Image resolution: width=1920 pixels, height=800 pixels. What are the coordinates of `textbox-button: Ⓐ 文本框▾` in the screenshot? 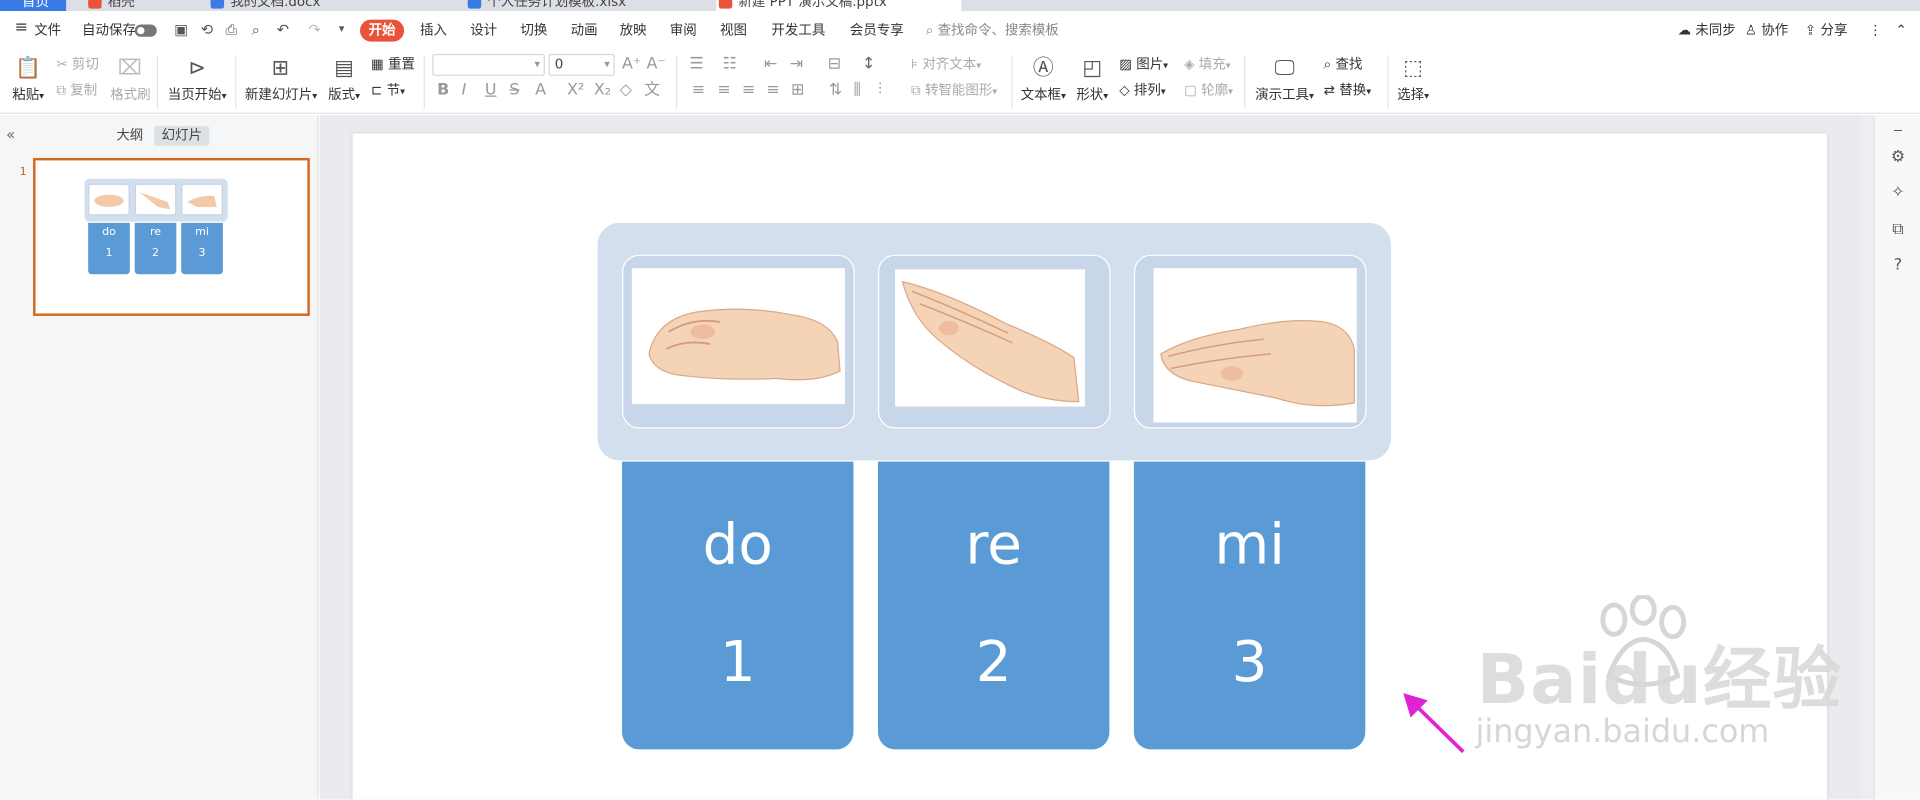 It's located at (1043, 79).